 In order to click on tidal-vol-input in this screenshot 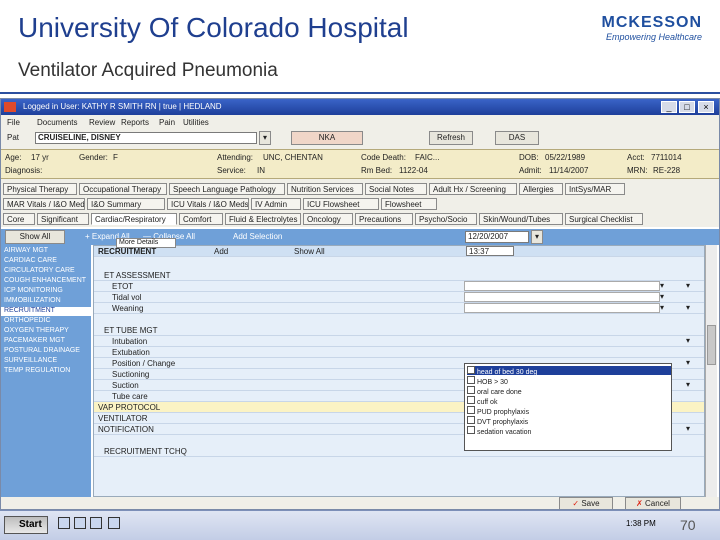, I will do `click(562, 297)`.